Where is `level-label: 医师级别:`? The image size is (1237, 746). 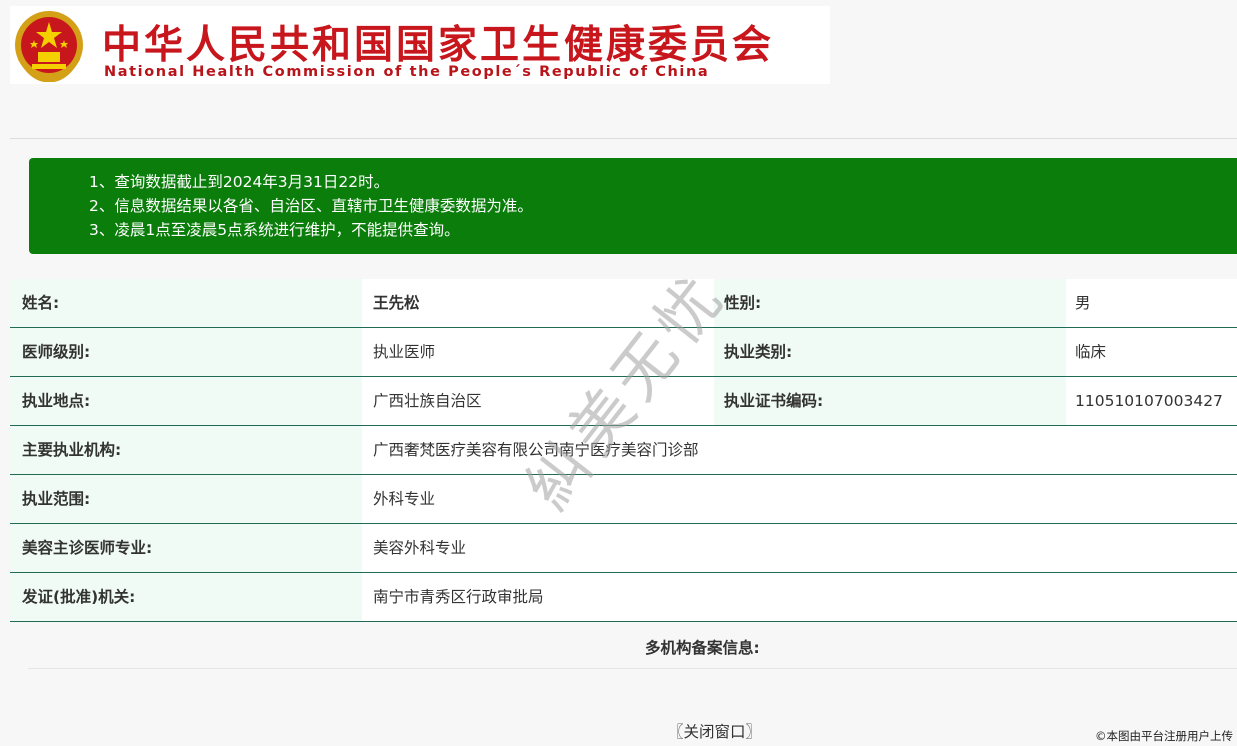 level-label: 医师级别: is located at coordinates (186, 352).